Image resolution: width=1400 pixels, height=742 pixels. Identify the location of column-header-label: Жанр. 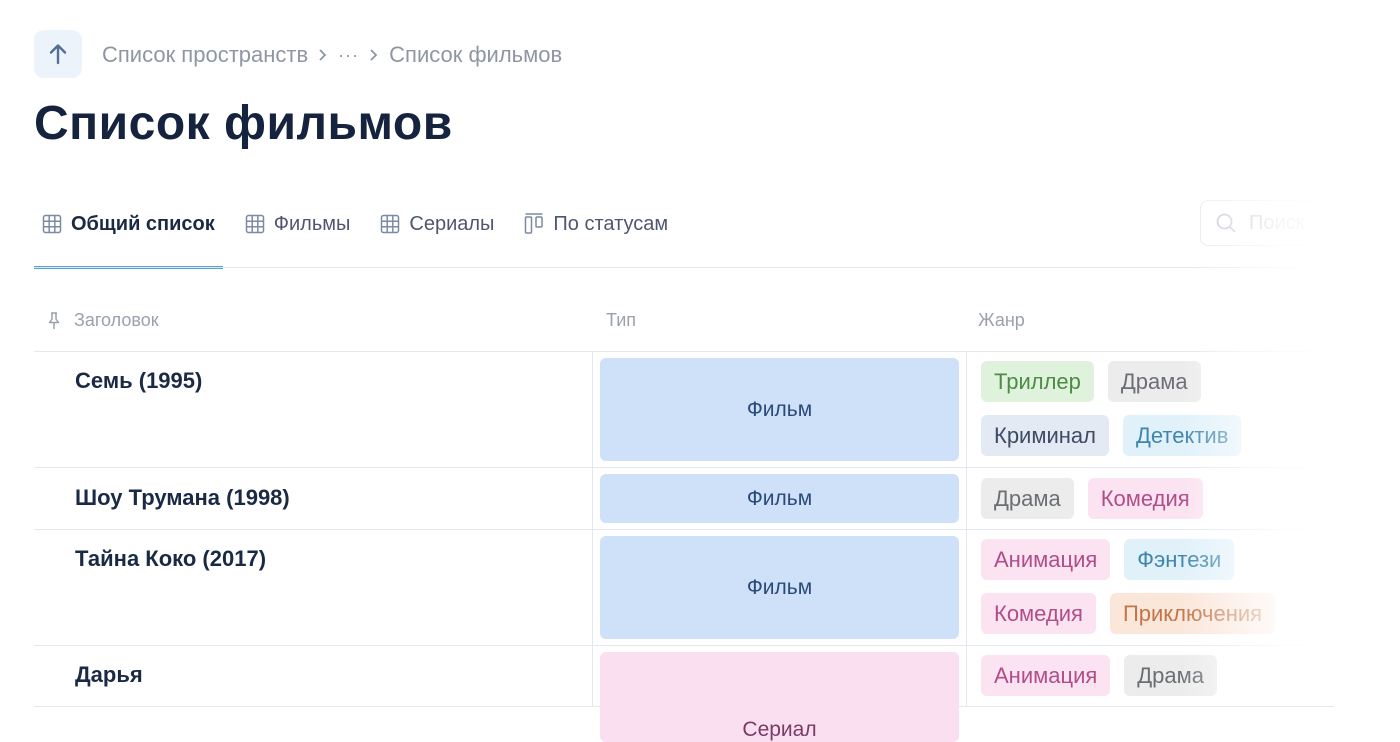
(1001, 320).